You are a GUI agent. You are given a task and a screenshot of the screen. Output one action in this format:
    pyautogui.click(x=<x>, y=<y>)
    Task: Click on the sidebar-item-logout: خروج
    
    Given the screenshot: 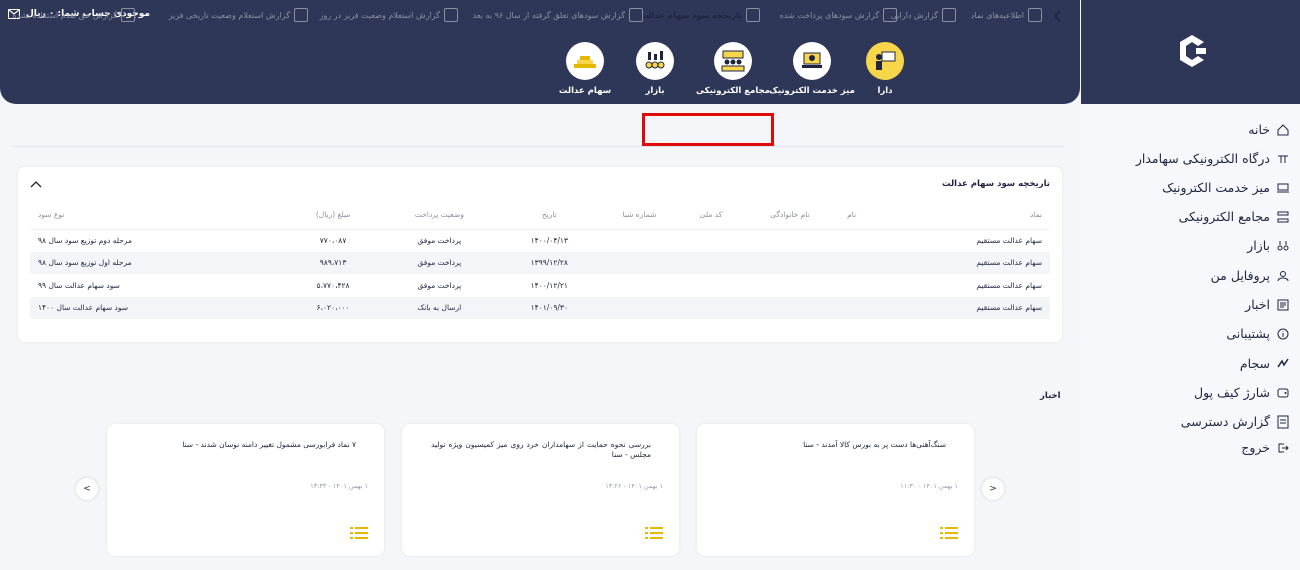 What is the action you would take?
    pyautogui.click(x=1265, y=447)
    